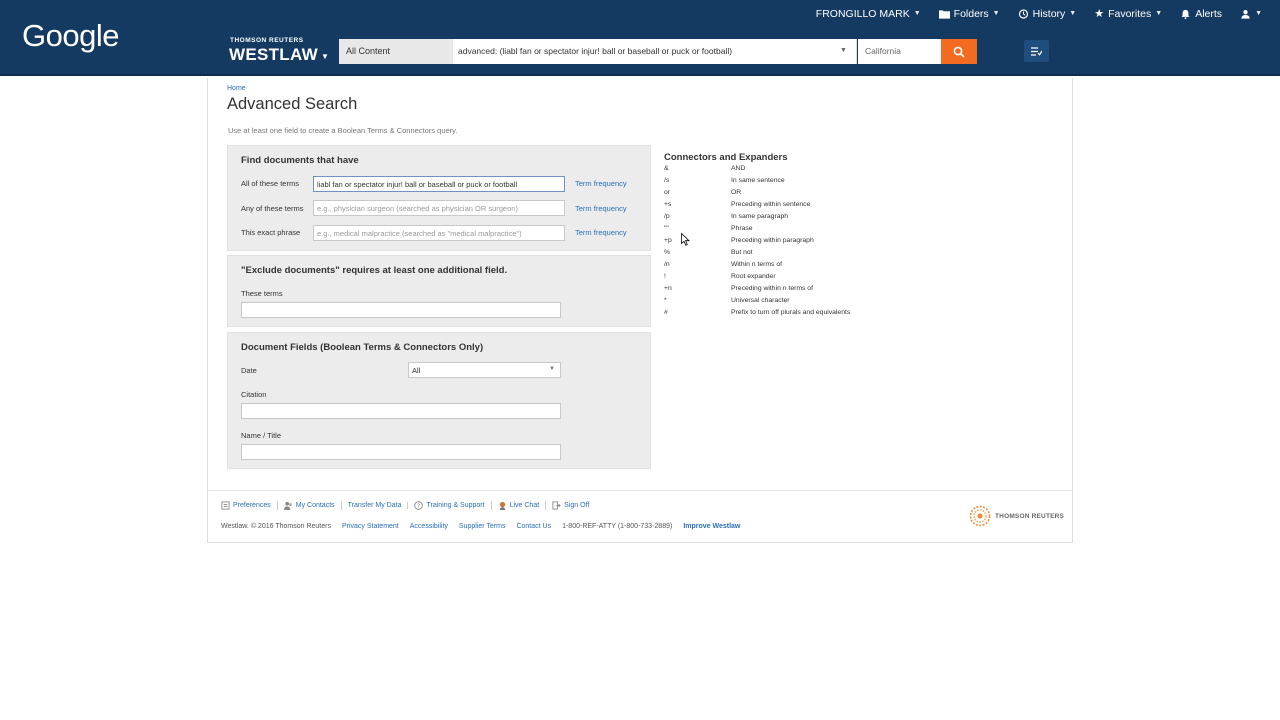  I want to click on training-support-link: ? Training & Support, so click(450, 505).